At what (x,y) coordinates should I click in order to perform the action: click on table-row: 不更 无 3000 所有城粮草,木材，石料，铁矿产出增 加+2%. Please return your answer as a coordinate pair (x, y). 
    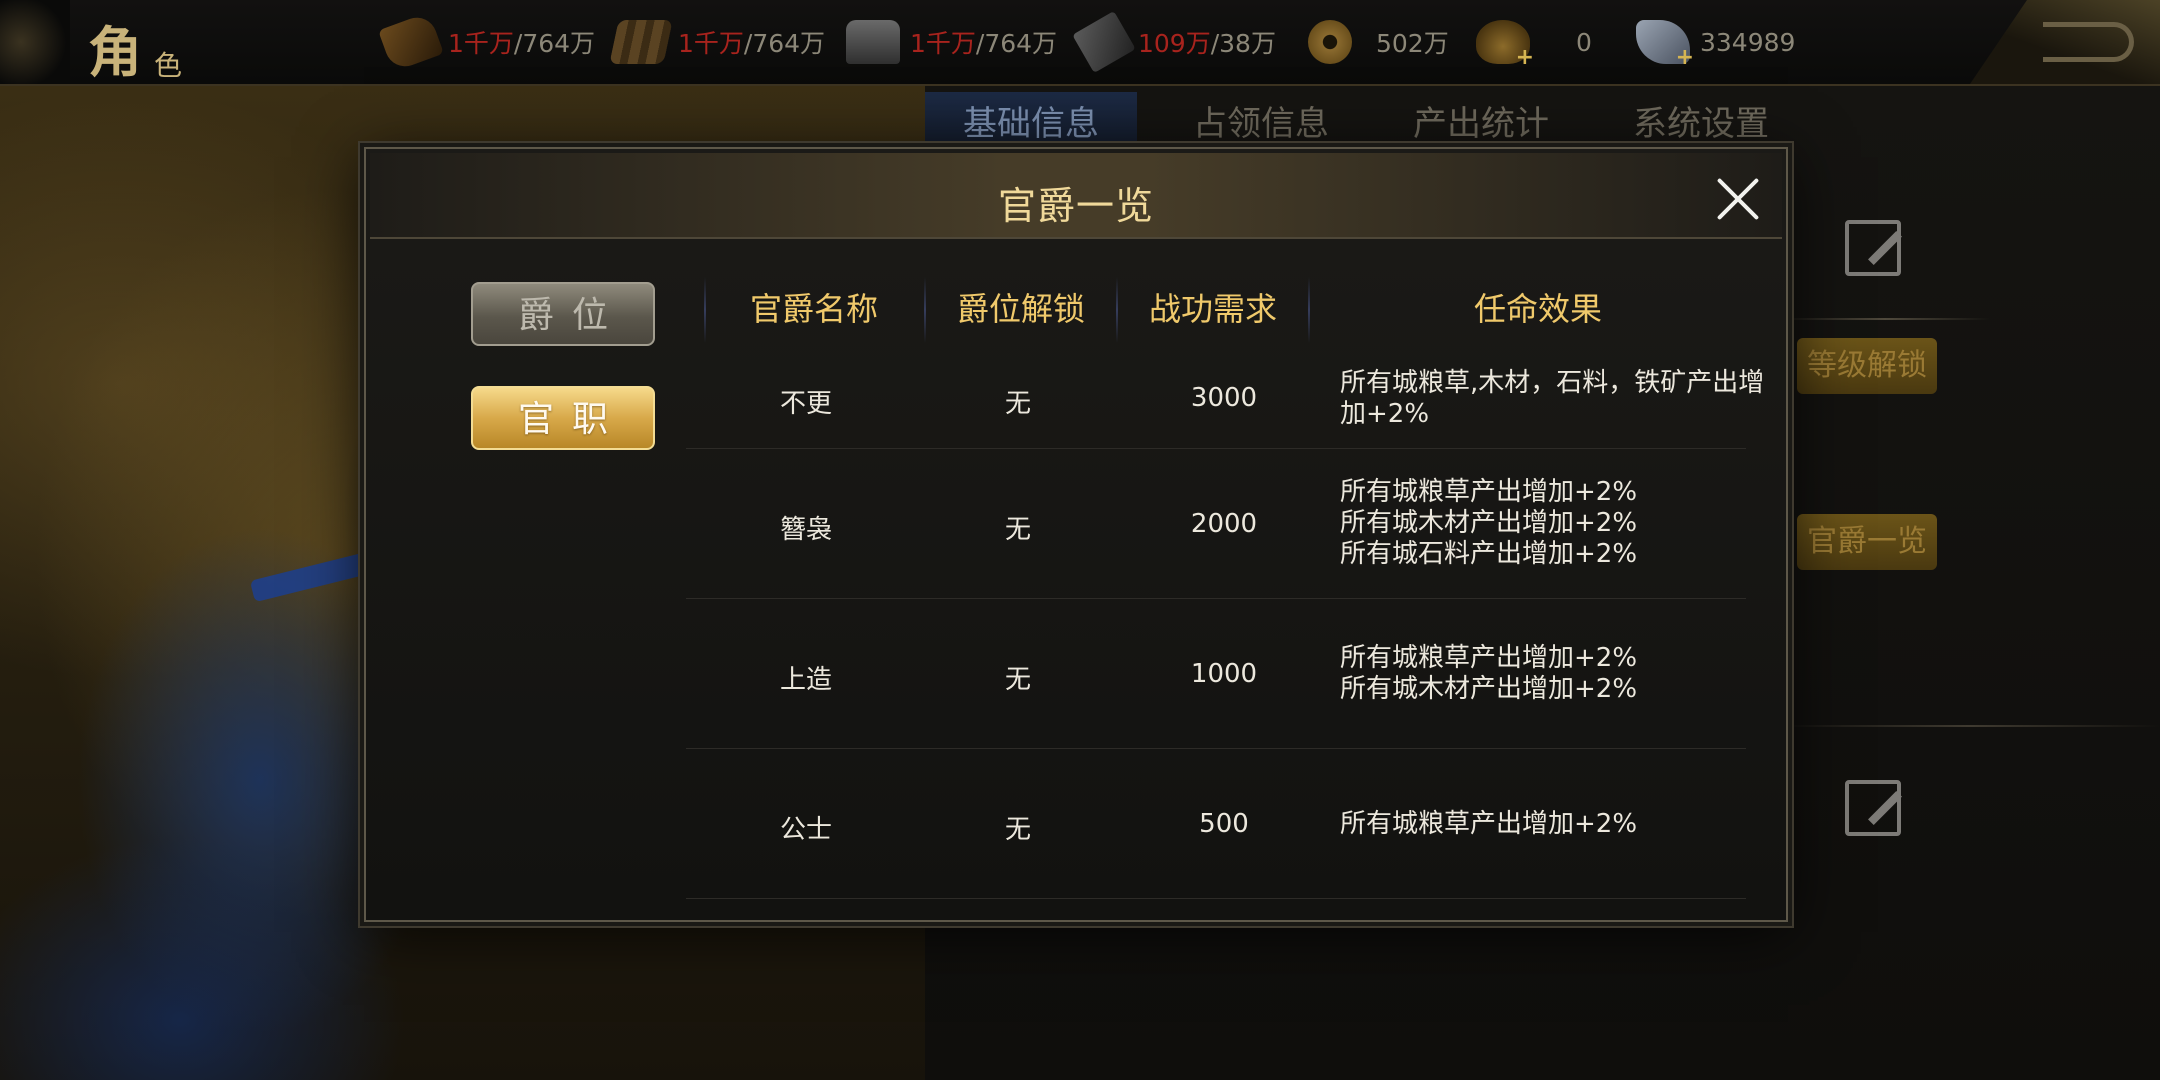
    Looking at the image, I should click on (1231, 399).